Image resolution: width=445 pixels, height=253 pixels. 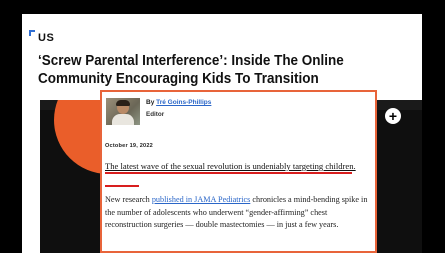 I want to click on corner-bracket-icon, so click(x=32, y=33).